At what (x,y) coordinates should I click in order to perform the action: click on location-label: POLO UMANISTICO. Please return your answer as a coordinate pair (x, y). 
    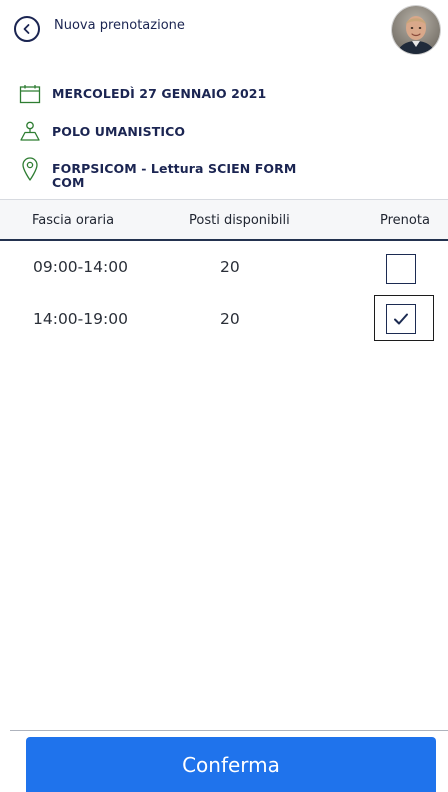
    Looking at the image, I should click on (119, 131).